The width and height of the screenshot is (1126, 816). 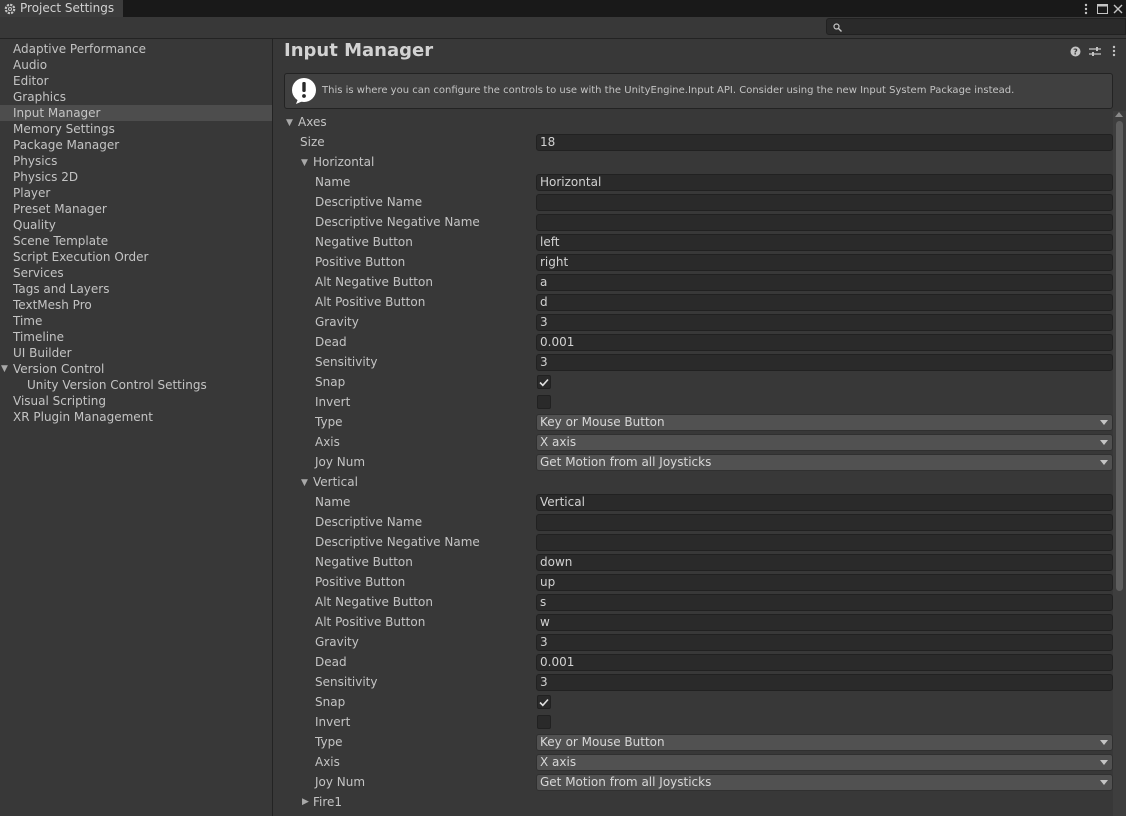 I want to click on project-settings-tab: Project Settings, so click(x=61, y=8).